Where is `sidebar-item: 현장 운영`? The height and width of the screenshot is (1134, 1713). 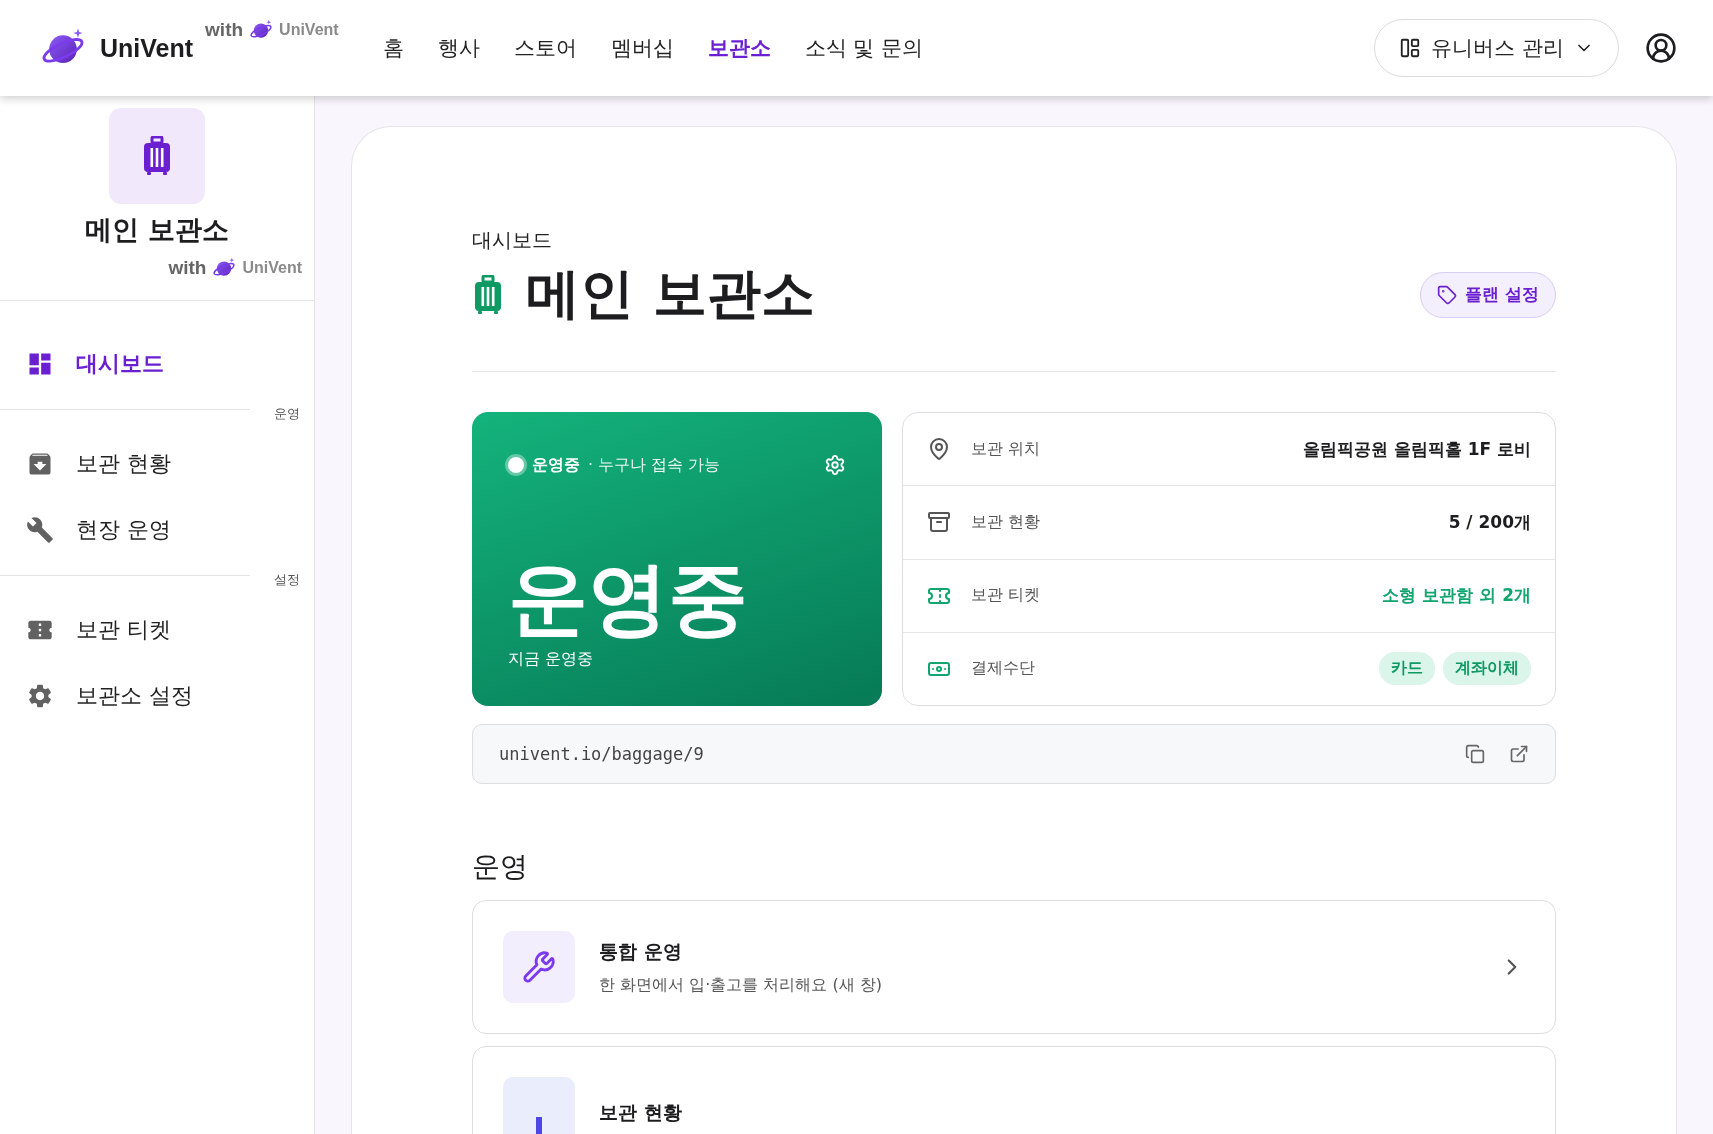 sidebar-item: 현장 운영 is located at coordinates (157, 530).